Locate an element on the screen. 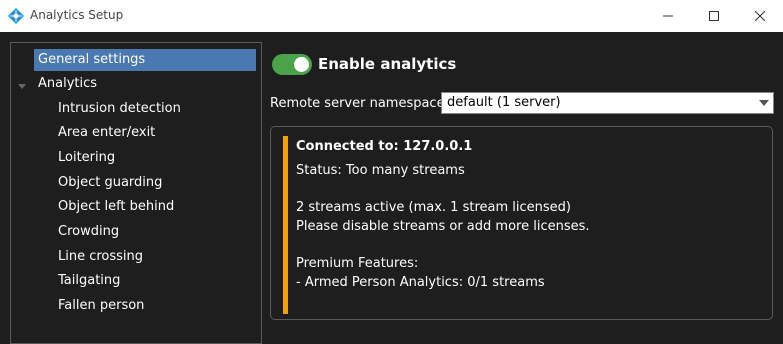 This screenshot has height=344, width=783. connected-to-text: Connected to: 127.0.0.1 is located at coordinates (384, 146).